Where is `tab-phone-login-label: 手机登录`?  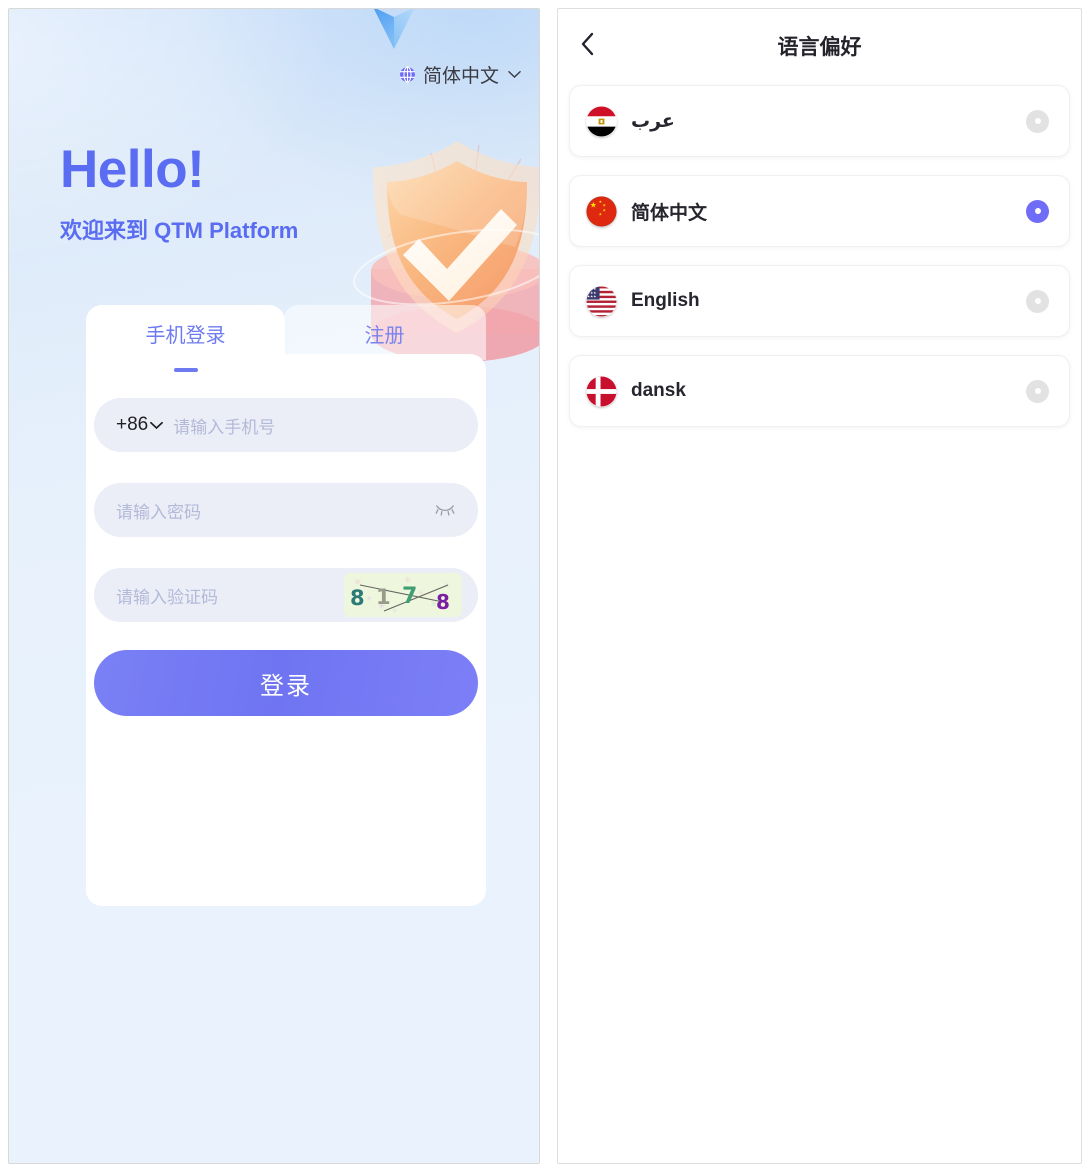 tab-phone-login-label: 手机登录 is located at coordinates (185, 335).